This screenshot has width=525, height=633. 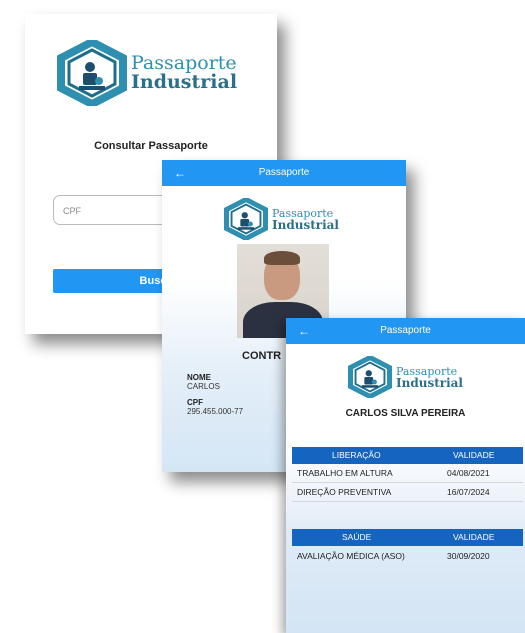 What do you see at coordinates (356, 455) in the screenshot?
I see `liberation-header: LIBERAÇÃO` at bounding box center [356, 455].